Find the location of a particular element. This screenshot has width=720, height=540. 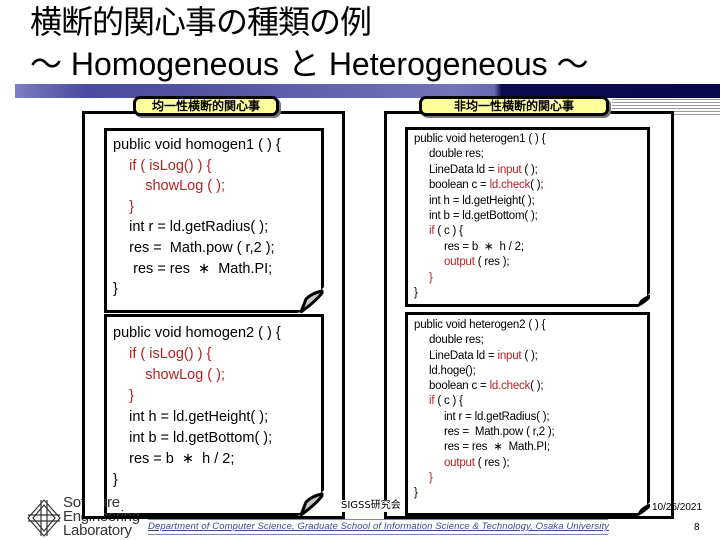

code-highlight: if ( isLog() ) { is located at coordinates (170, 165).